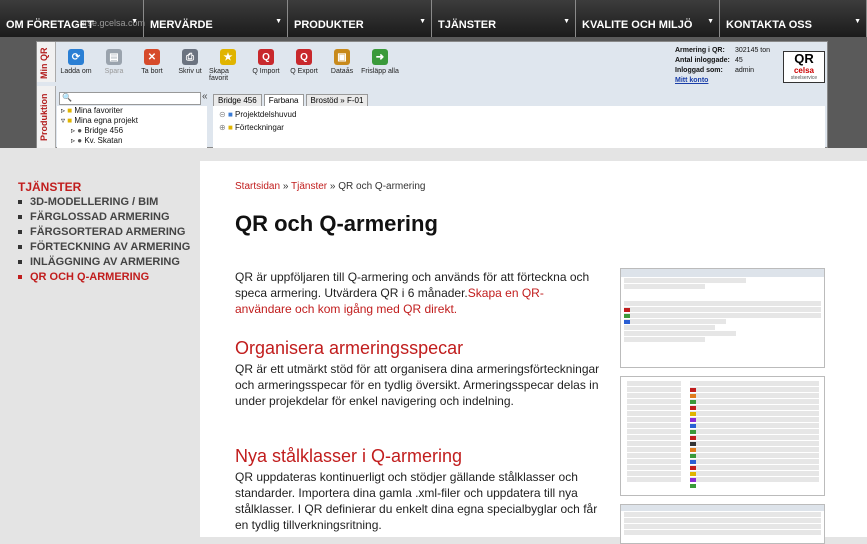 The height and width of the screenshot is (544, 867). What do you see at coordinates (467, 24) in the screenshot?
I see `nav-item-label: TJÄNSTER` at bounding box center [467, 24].